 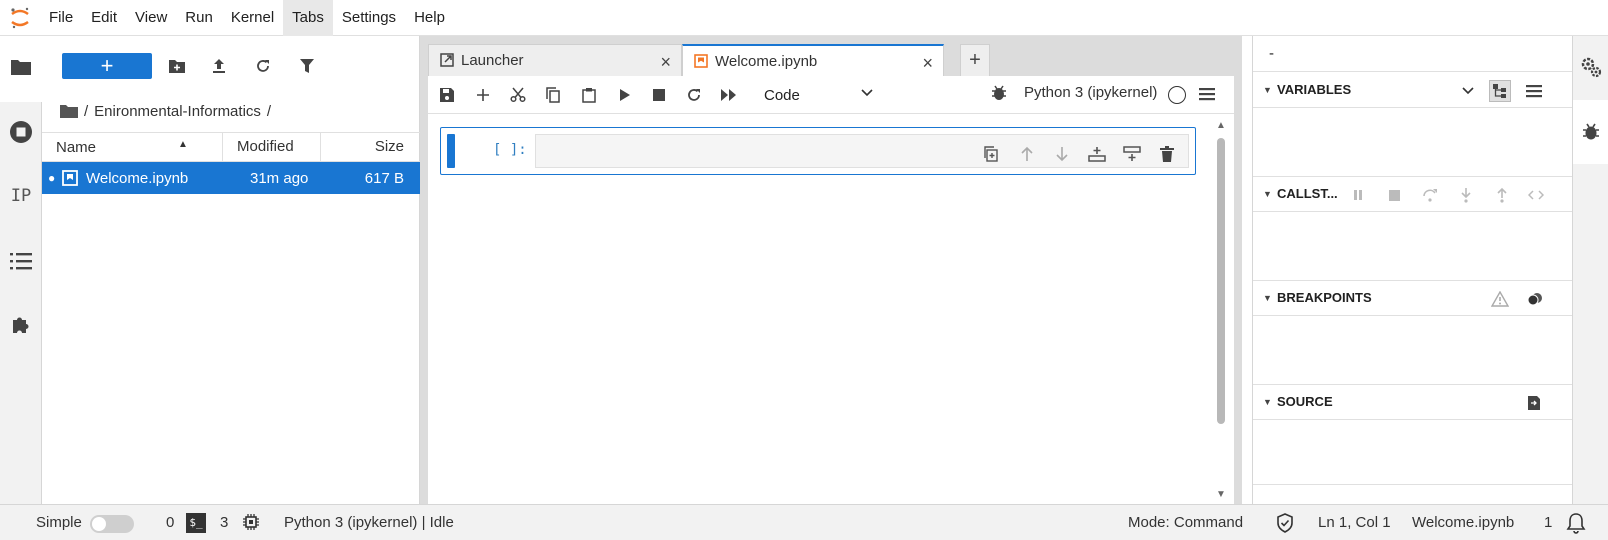 What do you see at coordinates (199, 18) in the screenshot?
I see `menu-run: Run` at bounding box center [199, 18].